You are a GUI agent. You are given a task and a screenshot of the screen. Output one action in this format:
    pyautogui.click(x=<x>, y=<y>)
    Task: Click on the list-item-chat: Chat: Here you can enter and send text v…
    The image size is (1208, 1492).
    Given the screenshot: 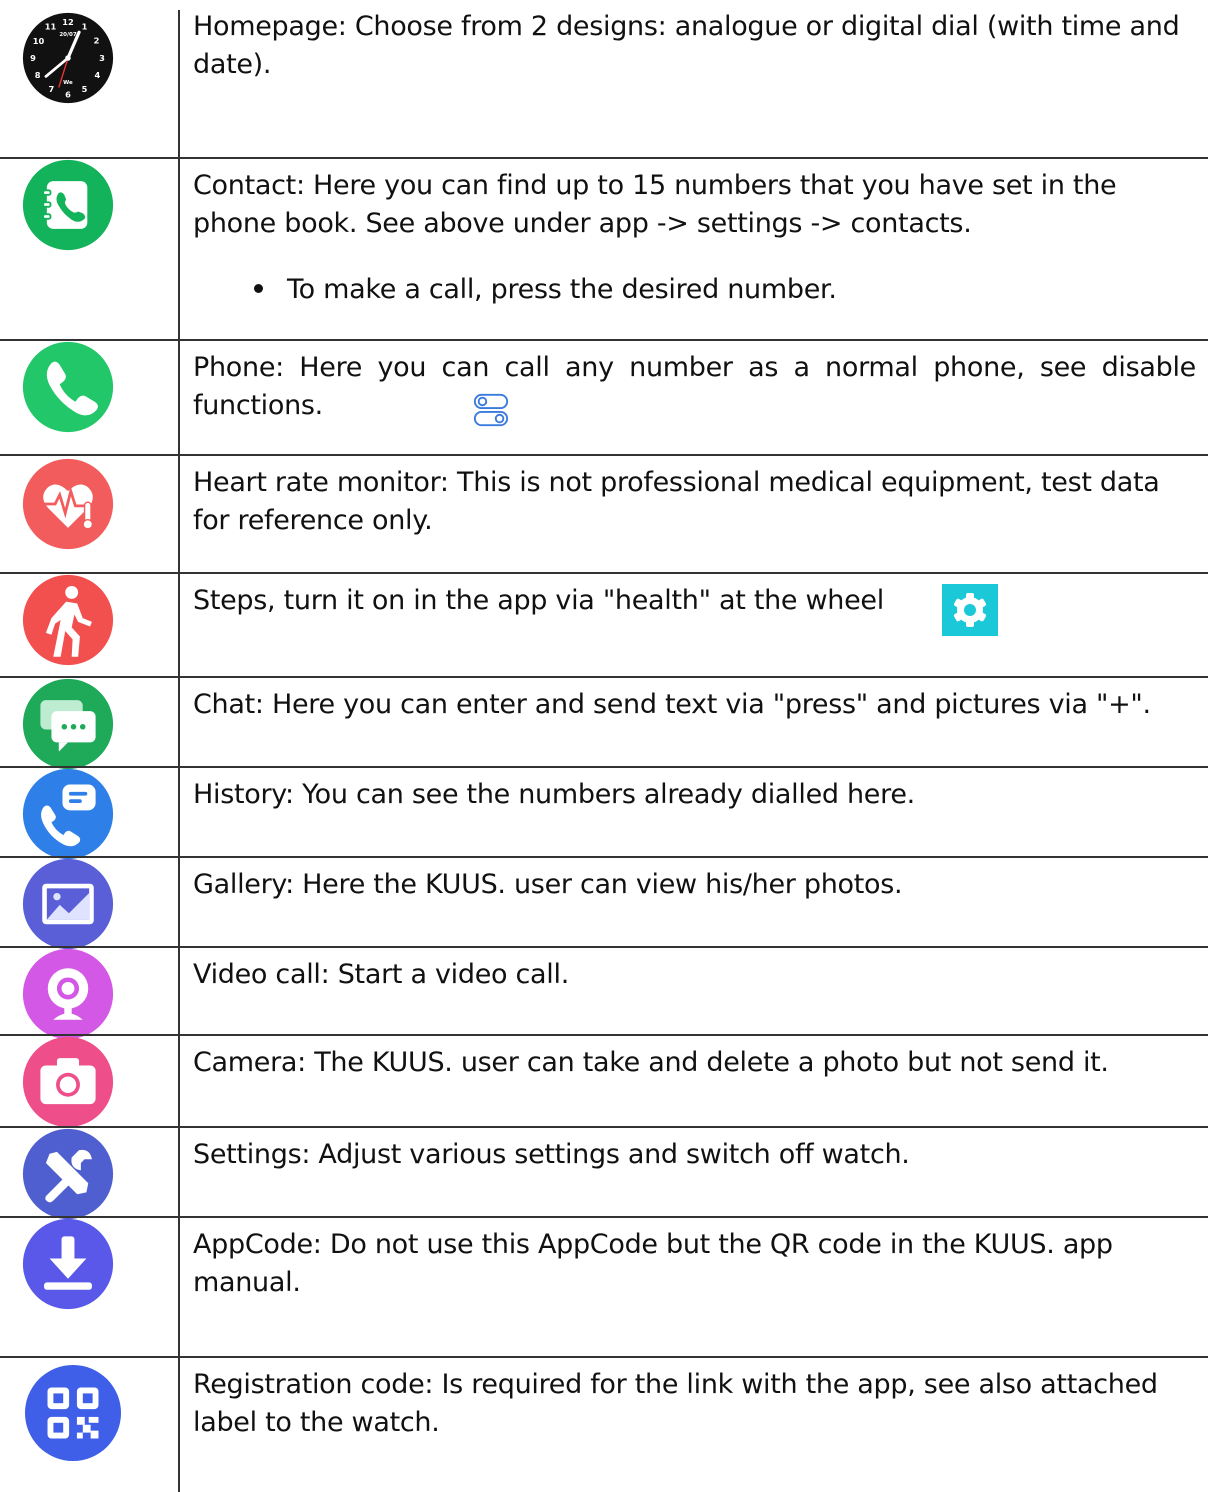 What is the action you would take?
    pyautogui.click(x=604, y=724)
    